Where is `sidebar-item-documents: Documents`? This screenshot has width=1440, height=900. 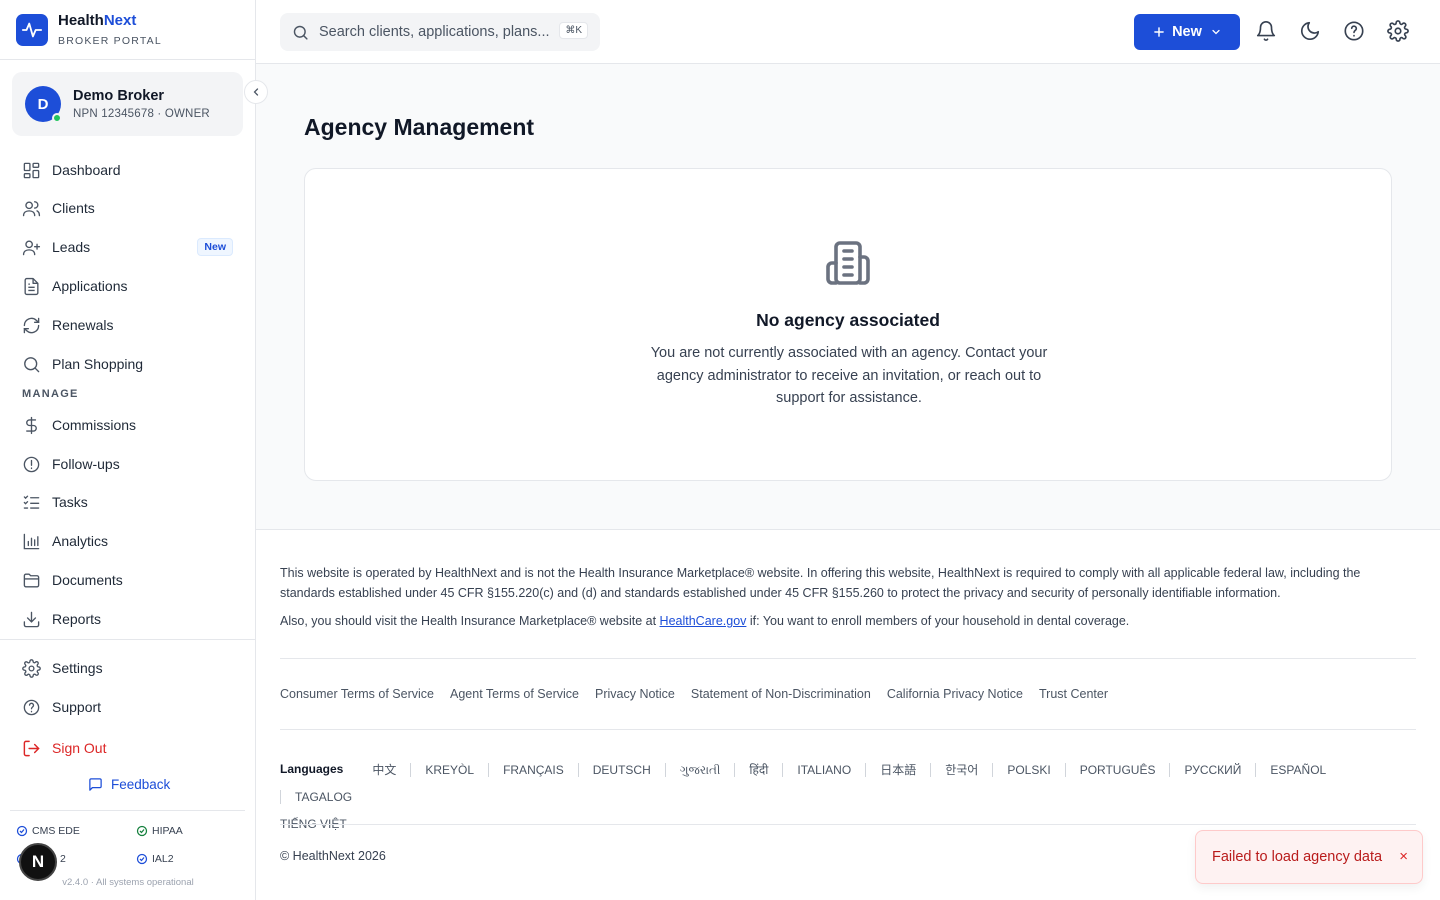
sidebar-item-documents: Documents is located at coordinates (127, 580).